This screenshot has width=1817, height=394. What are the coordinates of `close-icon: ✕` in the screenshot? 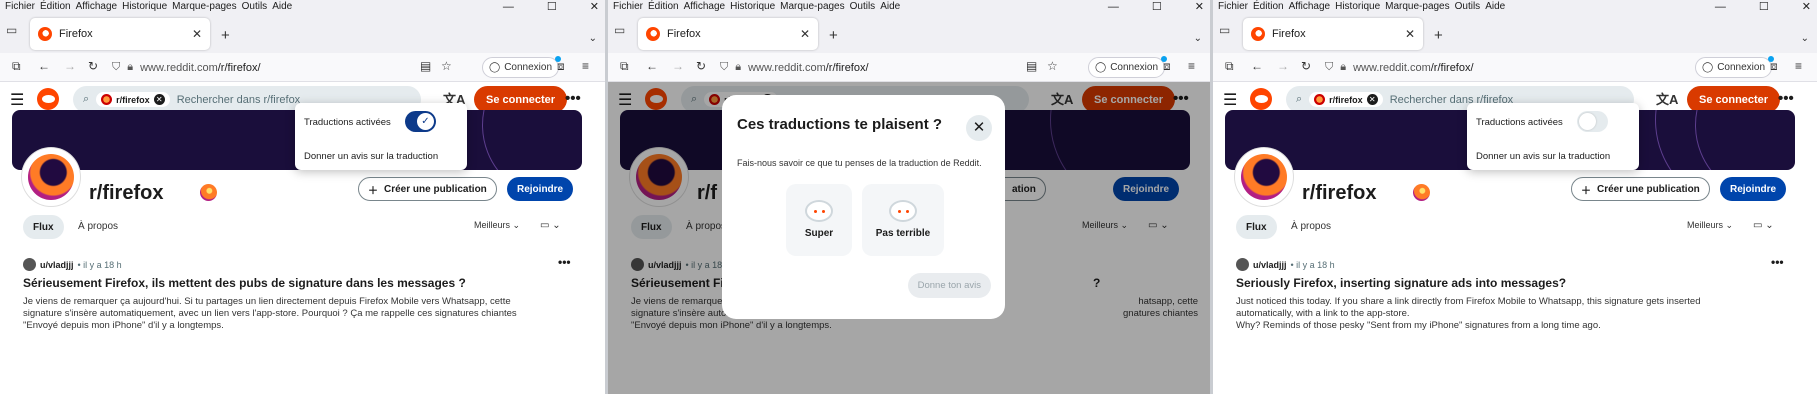 It's located at (979, 128).